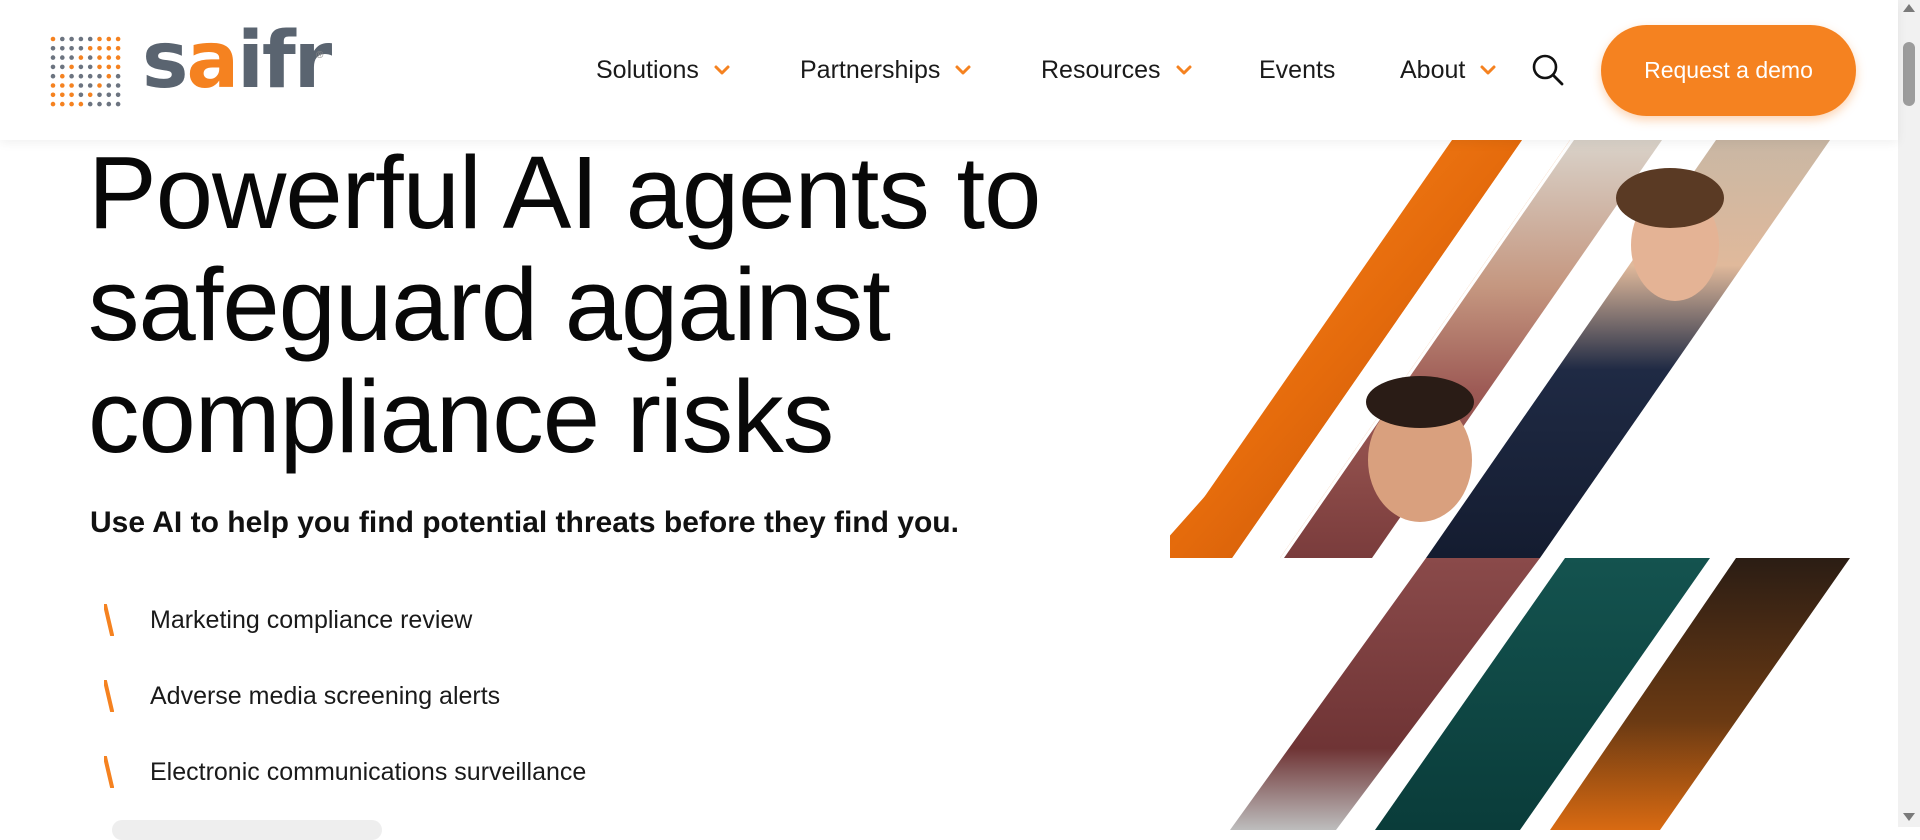  Describe the element at coordinates (311, 619) in the screenshot. I see `feature-text: Marketing compliance review` at that location.